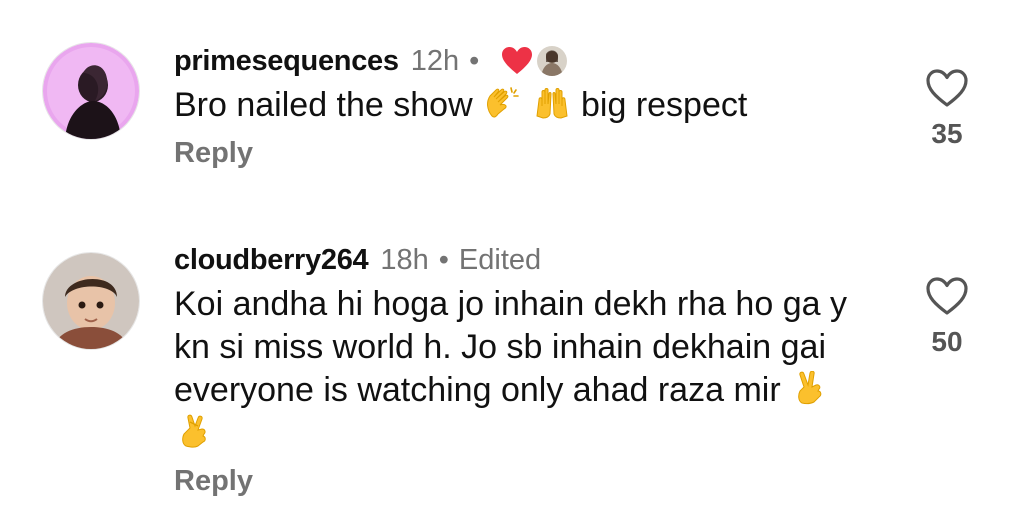 The height and width of the screenshot is (522, 1024). I want to click on author-liked-heart-icon, so click(517, 61).